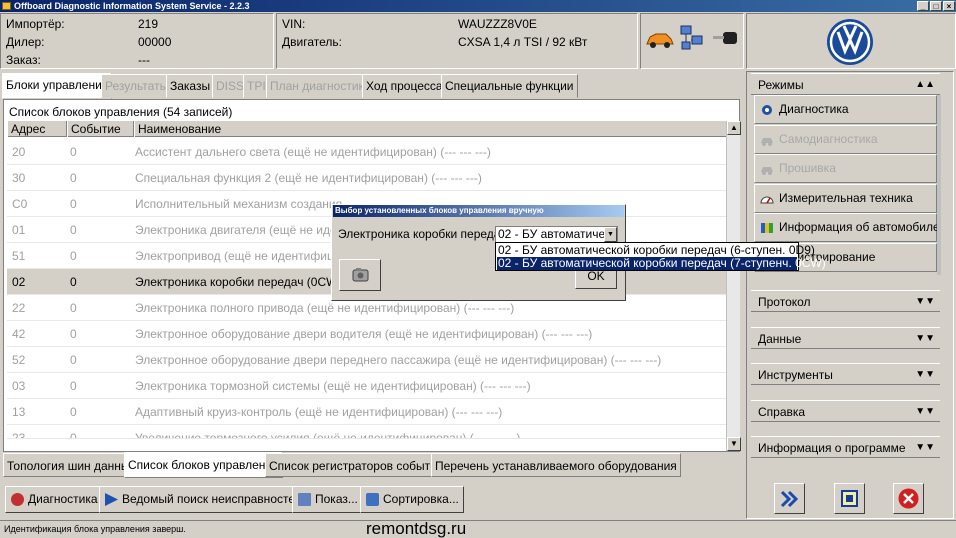 This screenshot has height=538, width=956. I want to click on play-icon, so click(111, 499).